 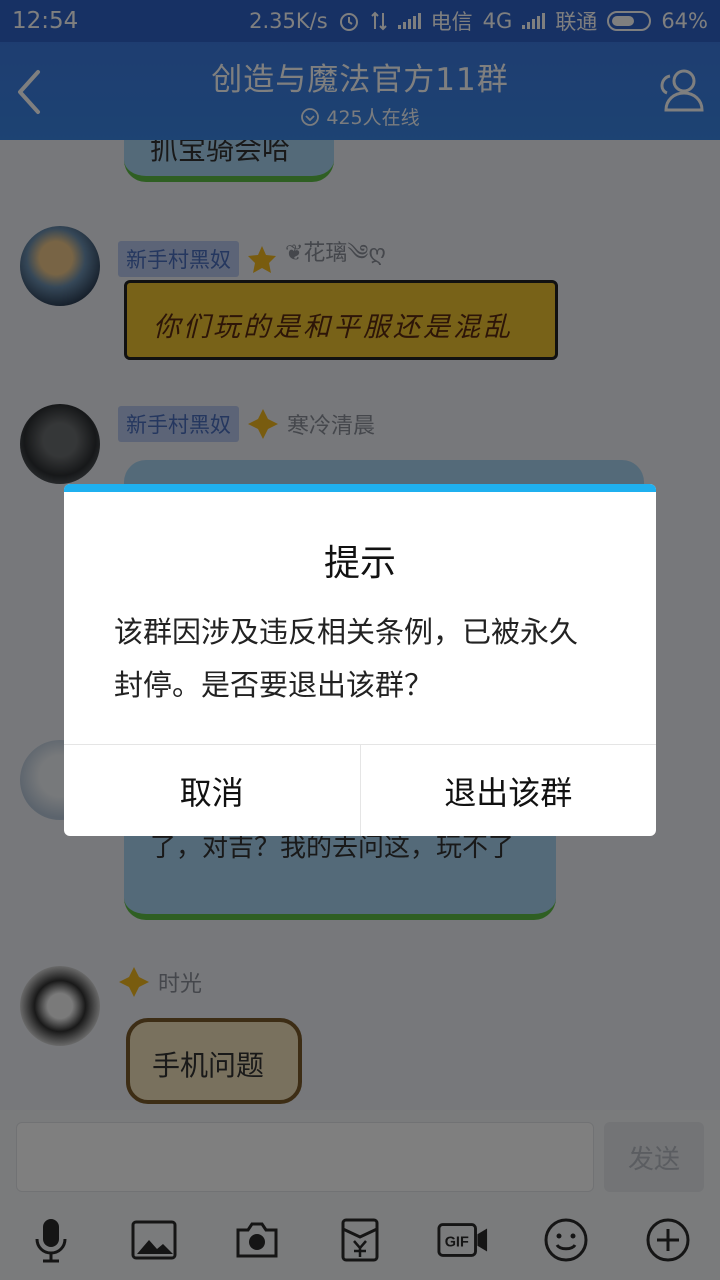 What do you see at coordinates (359, 563) in the screenshot?
I see `dialog-title: 提示` at bounding box center [359, 563].